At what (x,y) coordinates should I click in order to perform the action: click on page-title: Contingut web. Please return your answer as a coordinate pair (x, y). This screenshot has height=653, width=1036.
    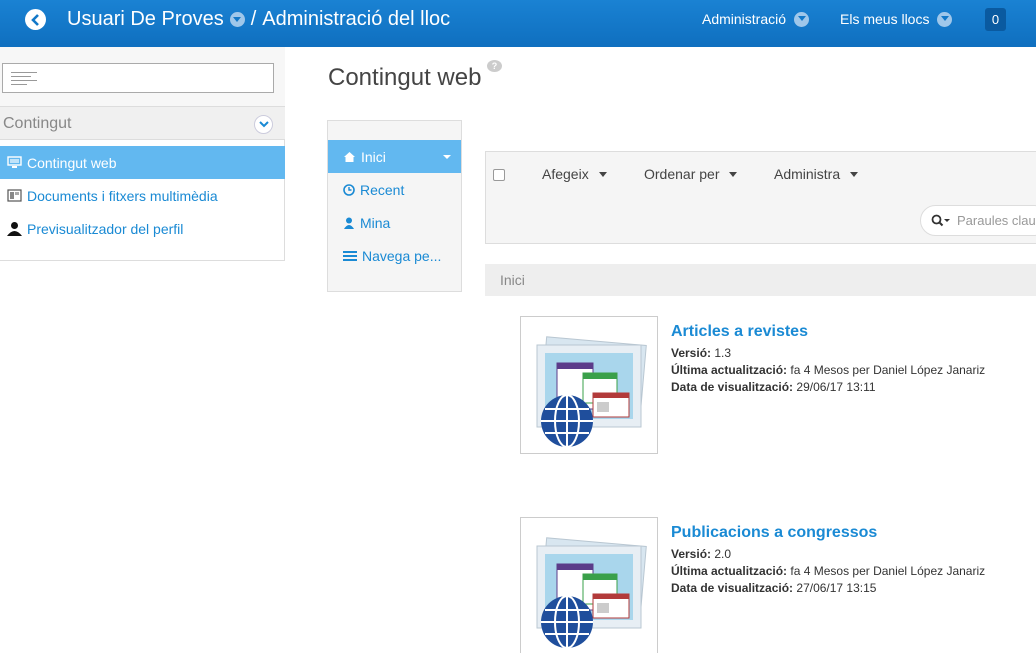
    Looking at the image, I should click on (405, 77).